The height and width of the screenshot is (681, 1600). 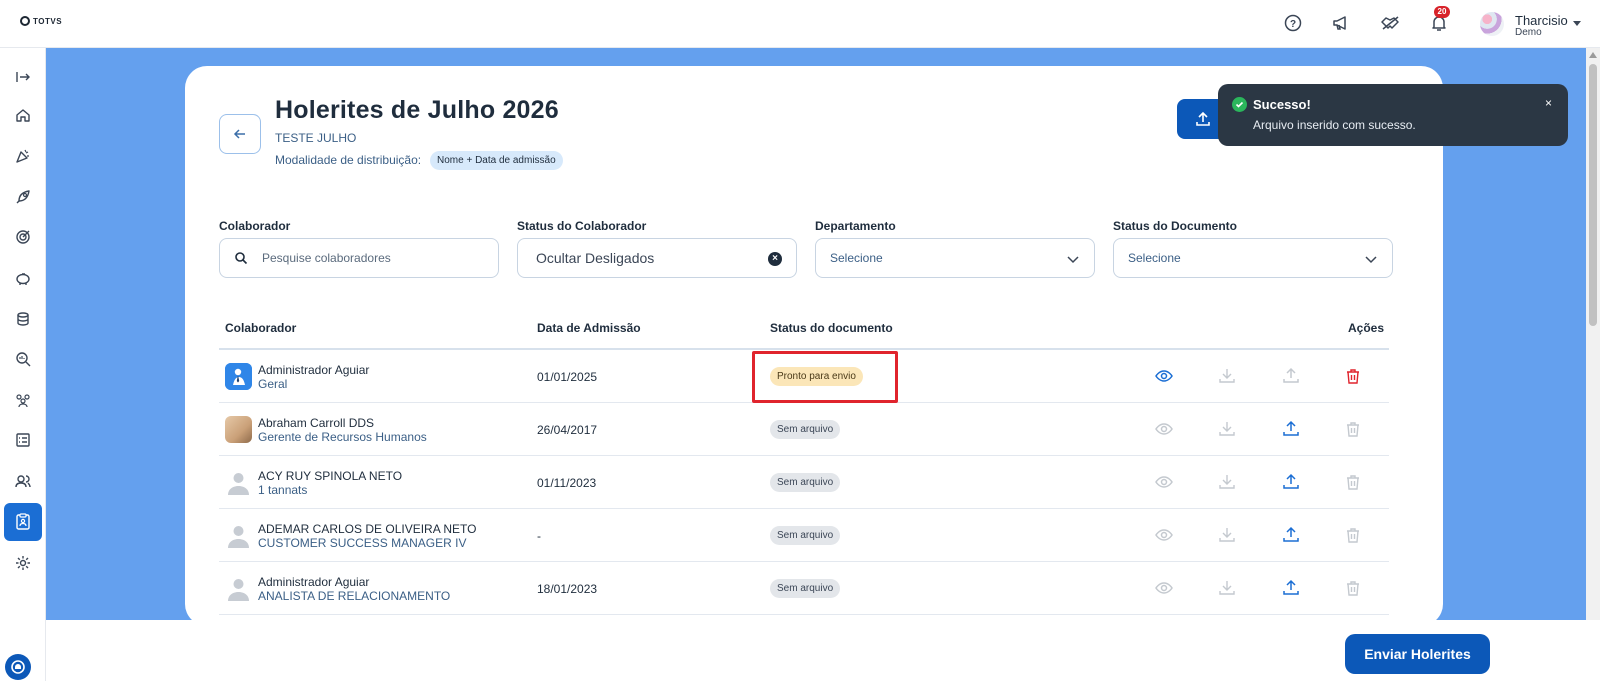 What do you see at coordinates (316, 138) in the screenshot?
I see `page-subtitle: TESTE JULHO` at bounding box center [316, 138].